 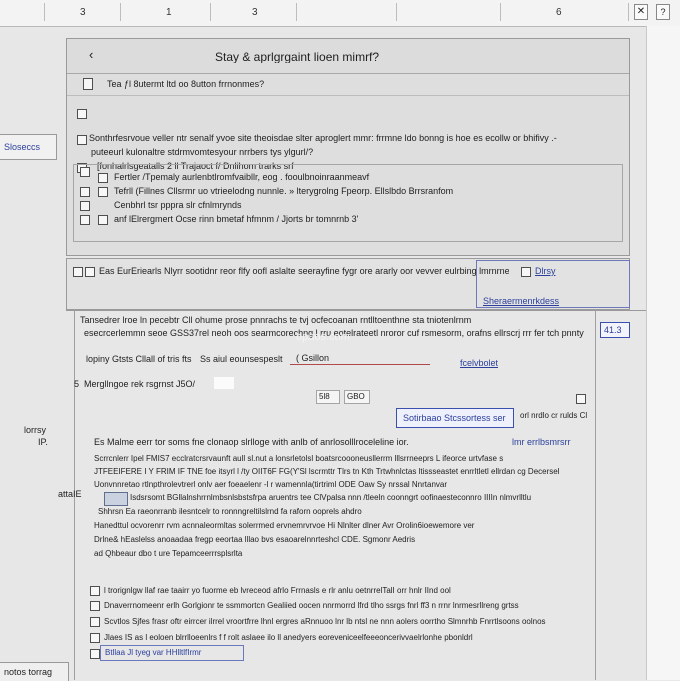 I want to click on side-tab: Sloseccs, so click(x=28, y=147).